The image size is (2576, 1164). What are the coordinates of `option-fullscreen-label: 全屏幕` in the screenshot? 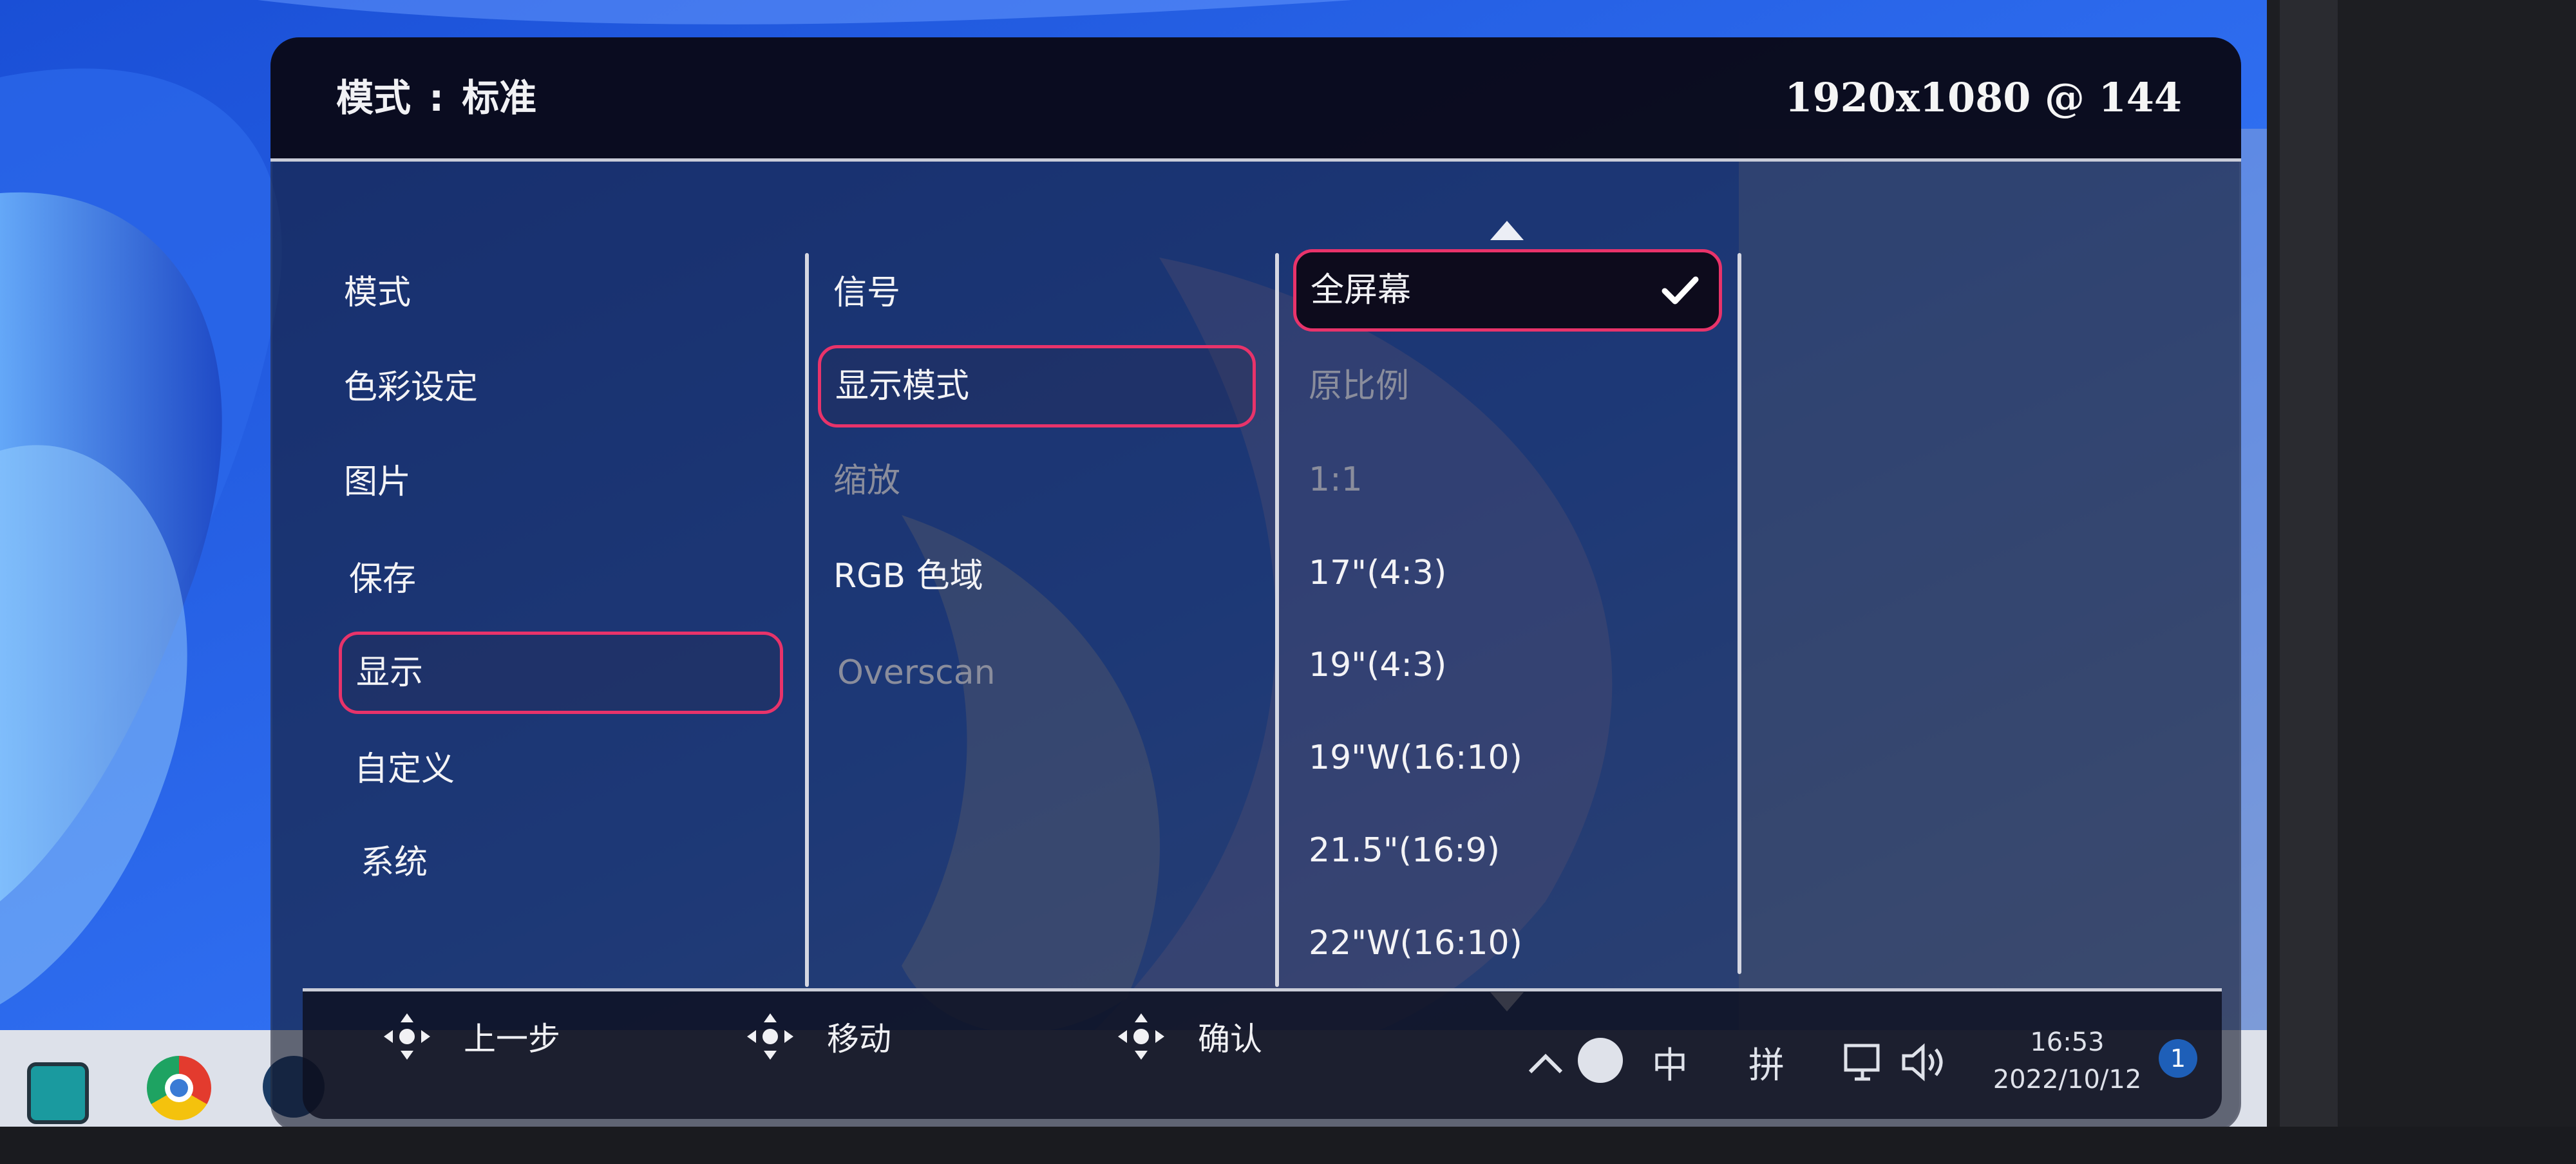 It's located at (1362, 290).